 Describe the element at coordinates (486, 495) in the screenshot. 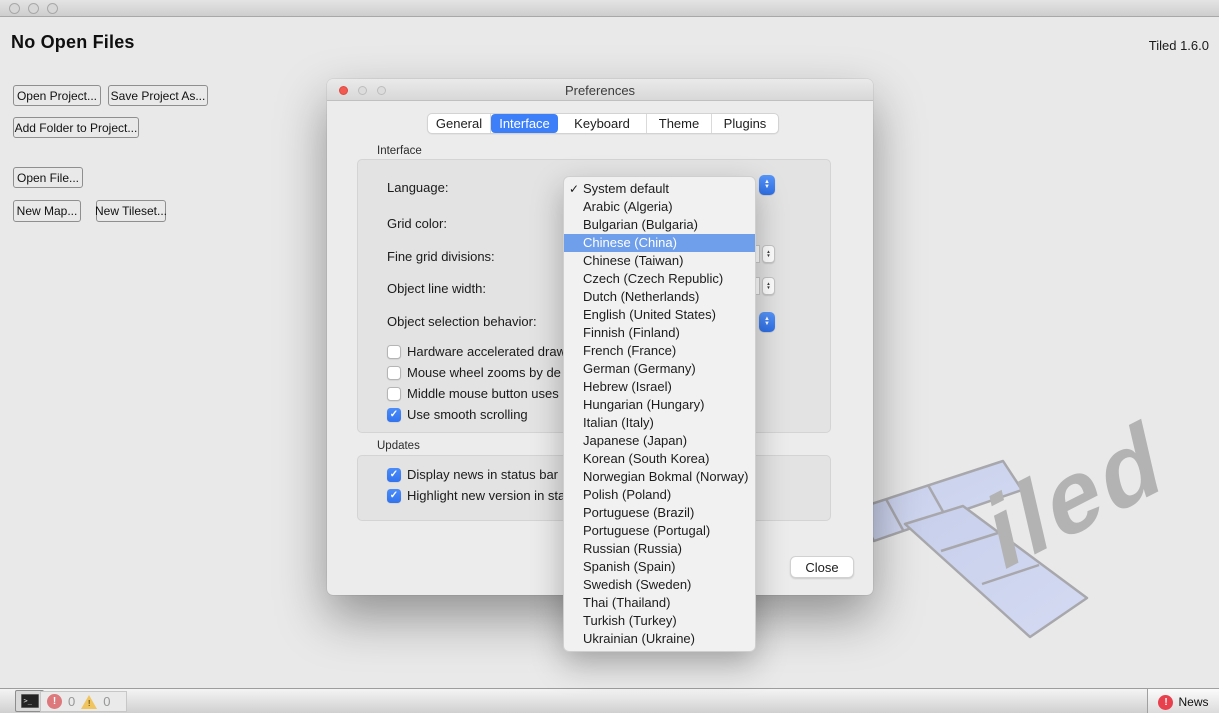

I see `checkbox-label: Highlight new version in sta` at that location.